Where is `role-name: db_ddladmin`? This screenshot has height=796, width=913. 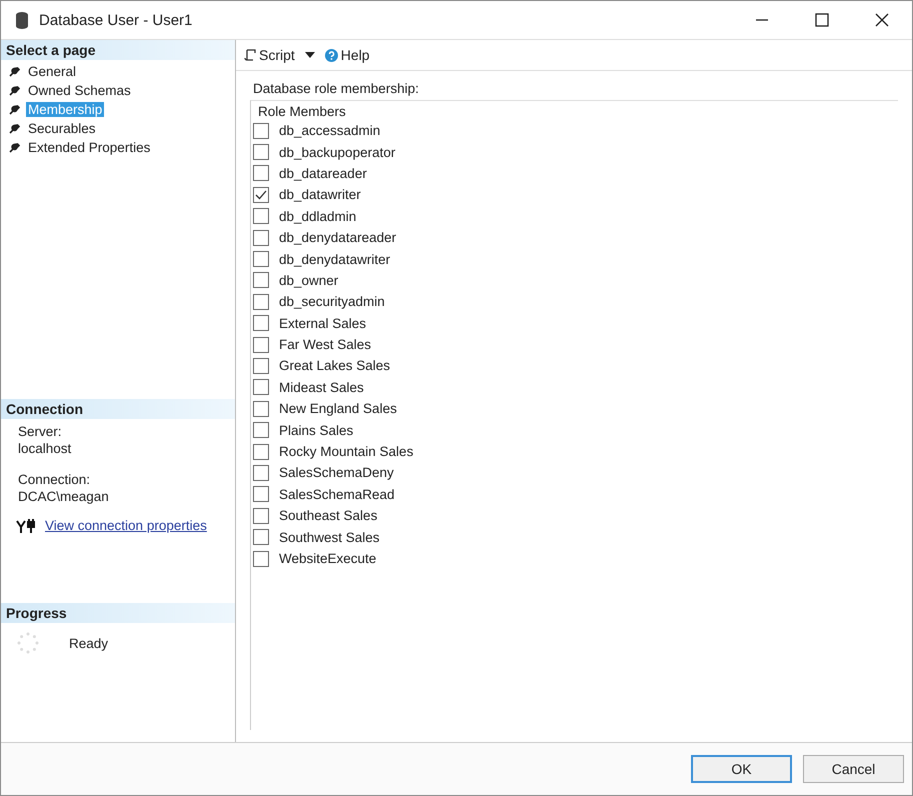 role-name: db_ddladmin is located at coordinates (317, 216).